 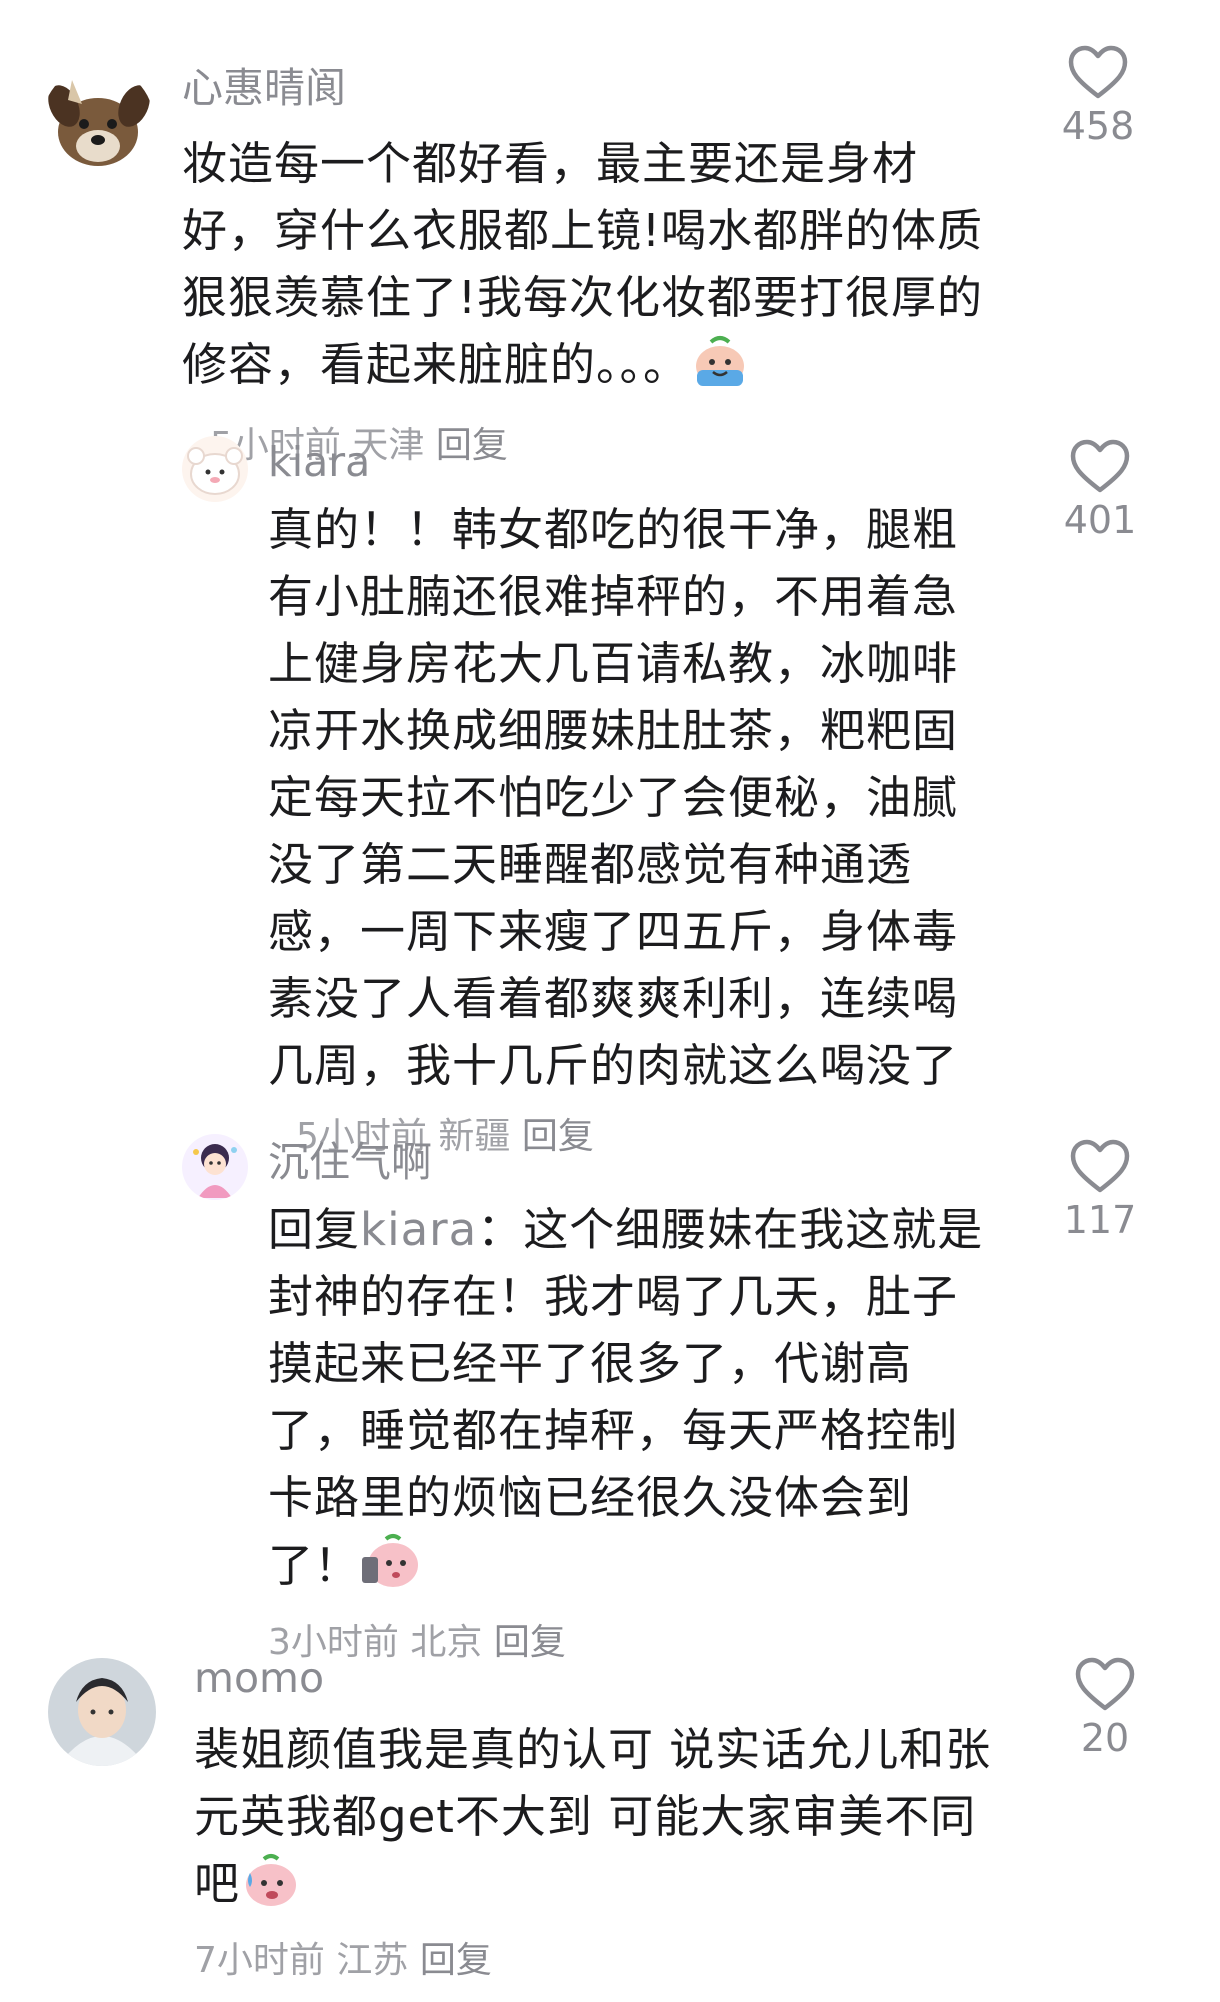 I want to click on comment-username: momo, so click(x=259, y=1678).